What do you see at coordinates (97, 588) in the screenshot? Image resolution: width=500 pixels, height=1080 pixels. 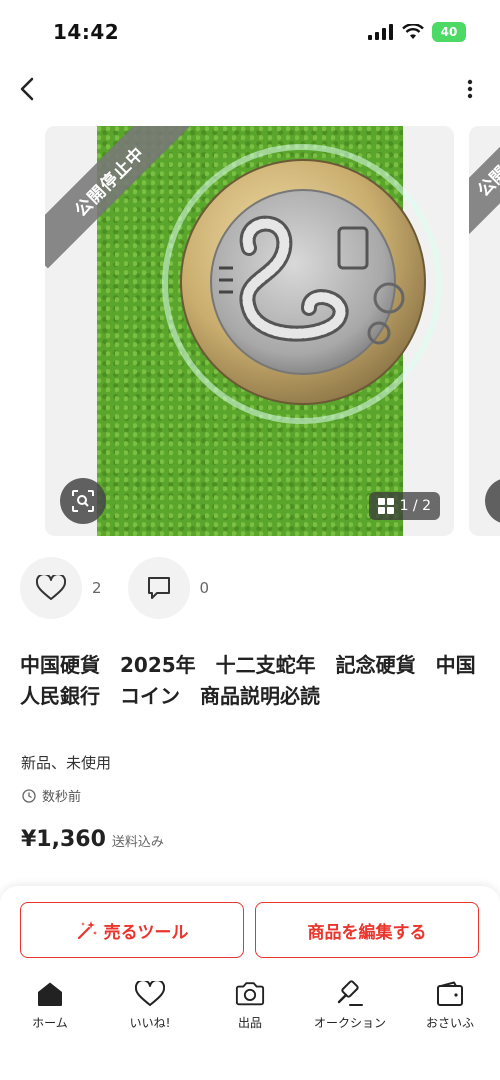 I see `like-count: 2` at bounding box center [97, 588].